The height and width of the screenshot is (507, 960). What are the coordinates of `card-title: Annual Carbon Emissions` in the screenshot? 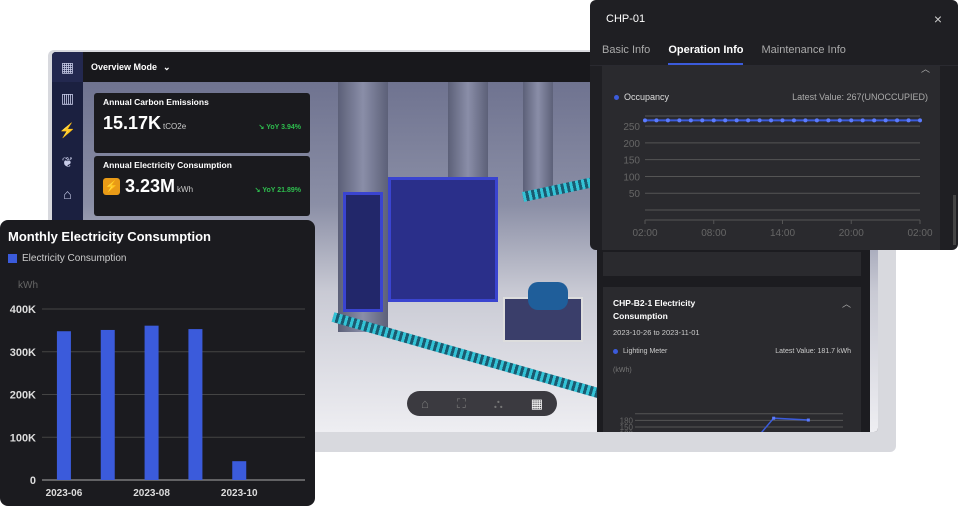 It's located at (156, 102).